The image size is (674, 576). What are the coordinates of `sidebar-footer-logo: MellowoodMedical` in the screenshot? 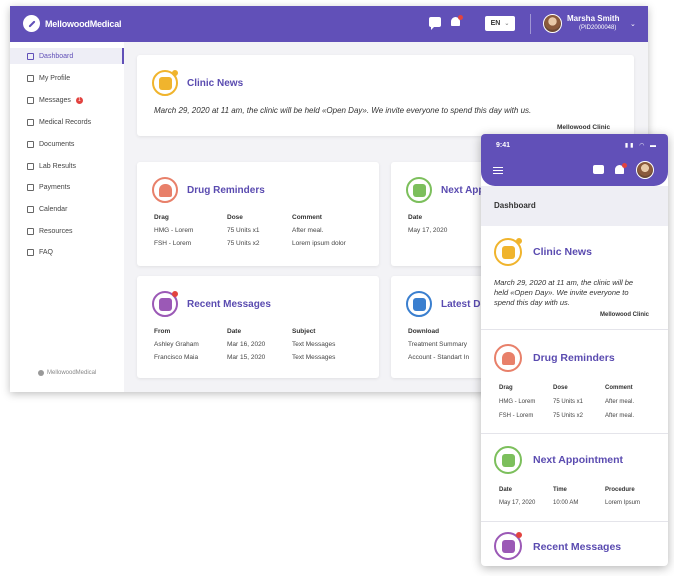 It's located at (67, 373).